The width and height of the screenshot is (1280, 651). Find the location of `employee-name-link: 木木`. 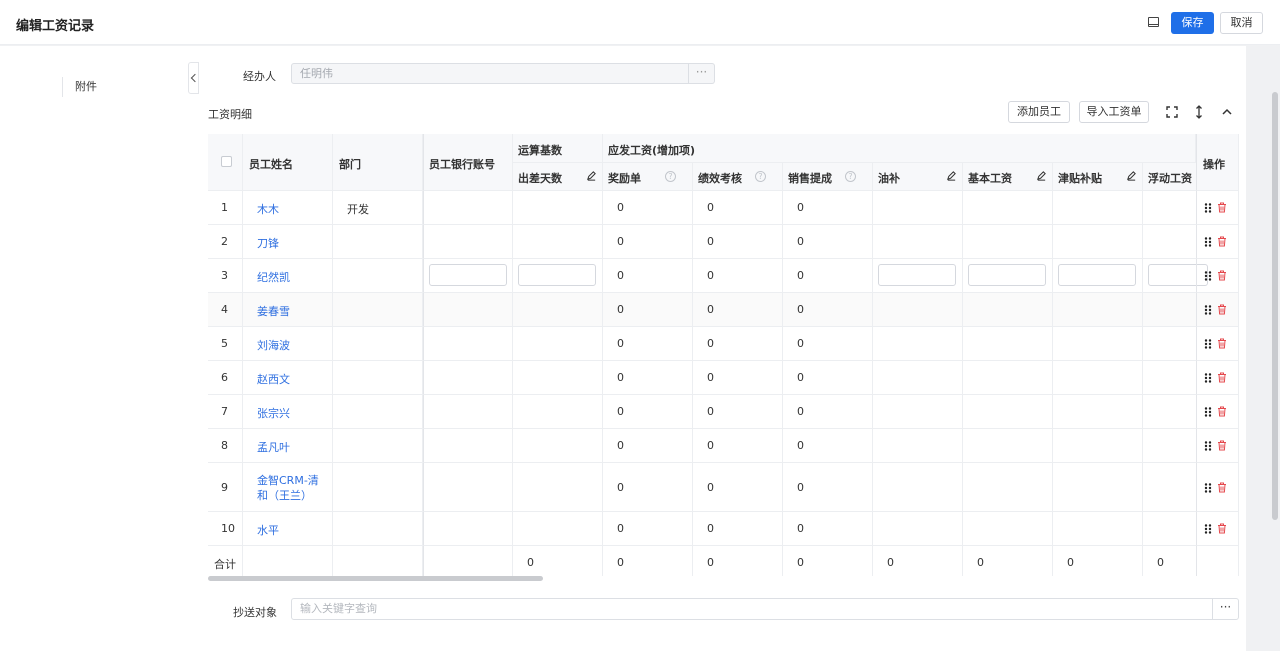

employee-name-link: 木木 is located at coordinates (268, 209).